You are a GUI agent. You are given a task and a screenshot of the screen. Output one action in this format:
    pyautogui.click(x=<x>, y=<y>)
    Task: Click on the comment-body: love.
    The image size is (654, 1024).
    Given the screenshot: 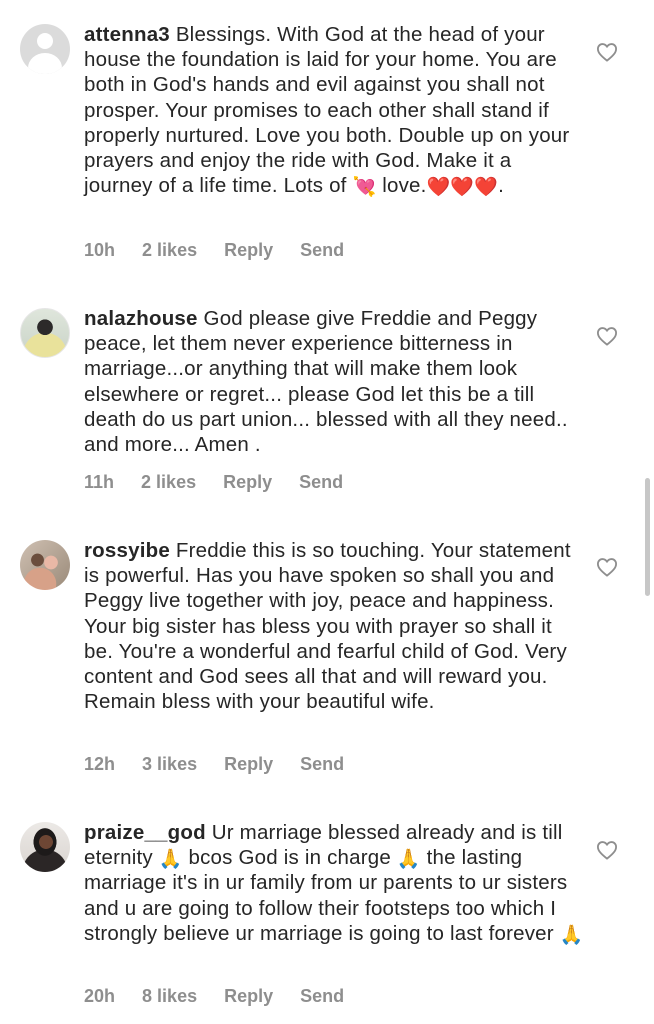 What is the action you would take?
    pyautogui.click(x=401, y=186)
    